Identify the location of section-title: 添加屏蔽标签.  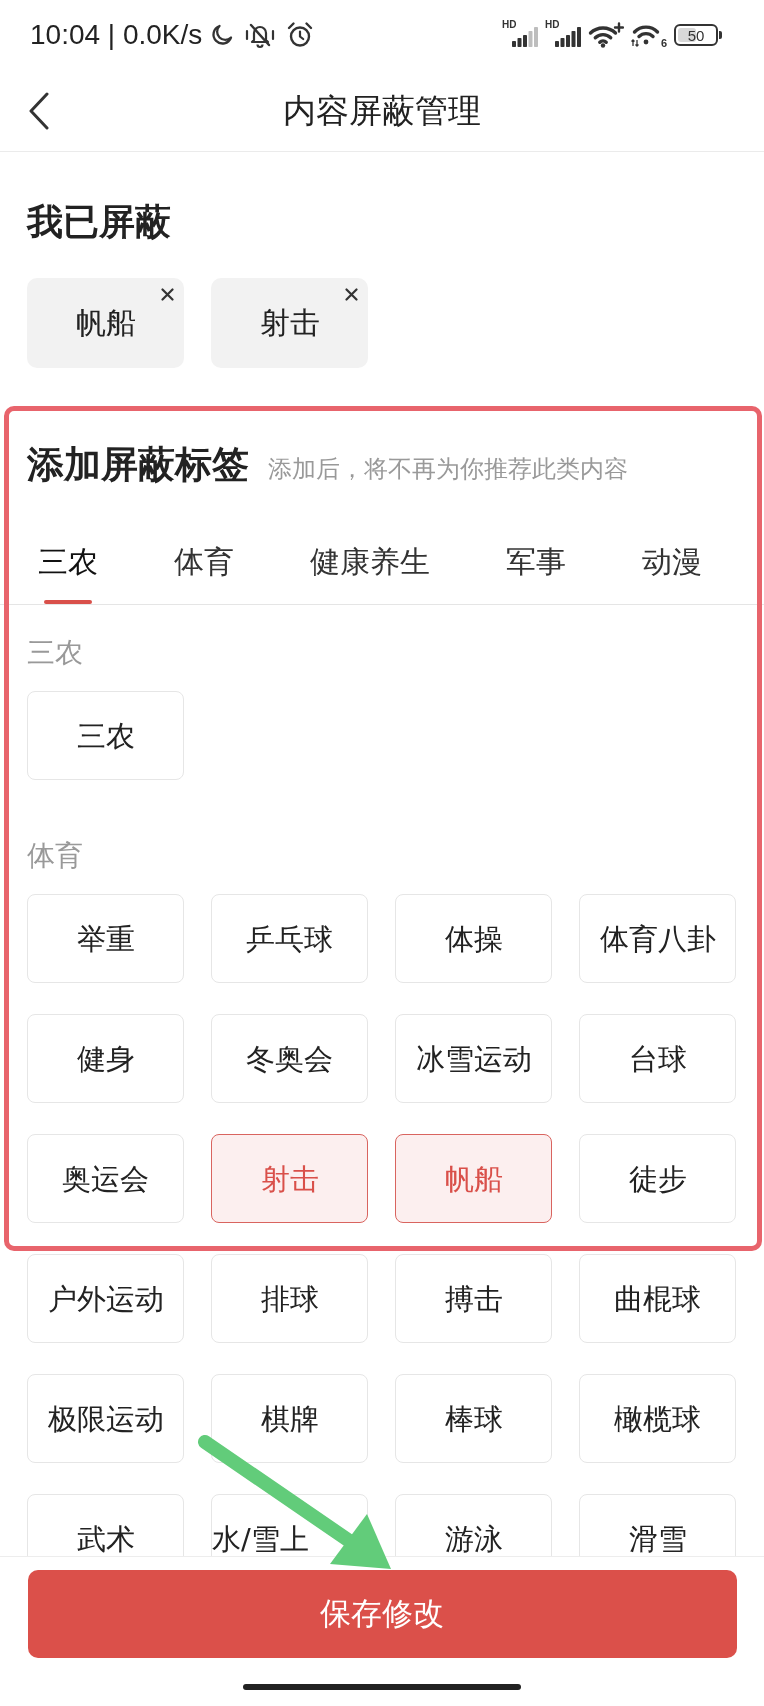
(138, 465).